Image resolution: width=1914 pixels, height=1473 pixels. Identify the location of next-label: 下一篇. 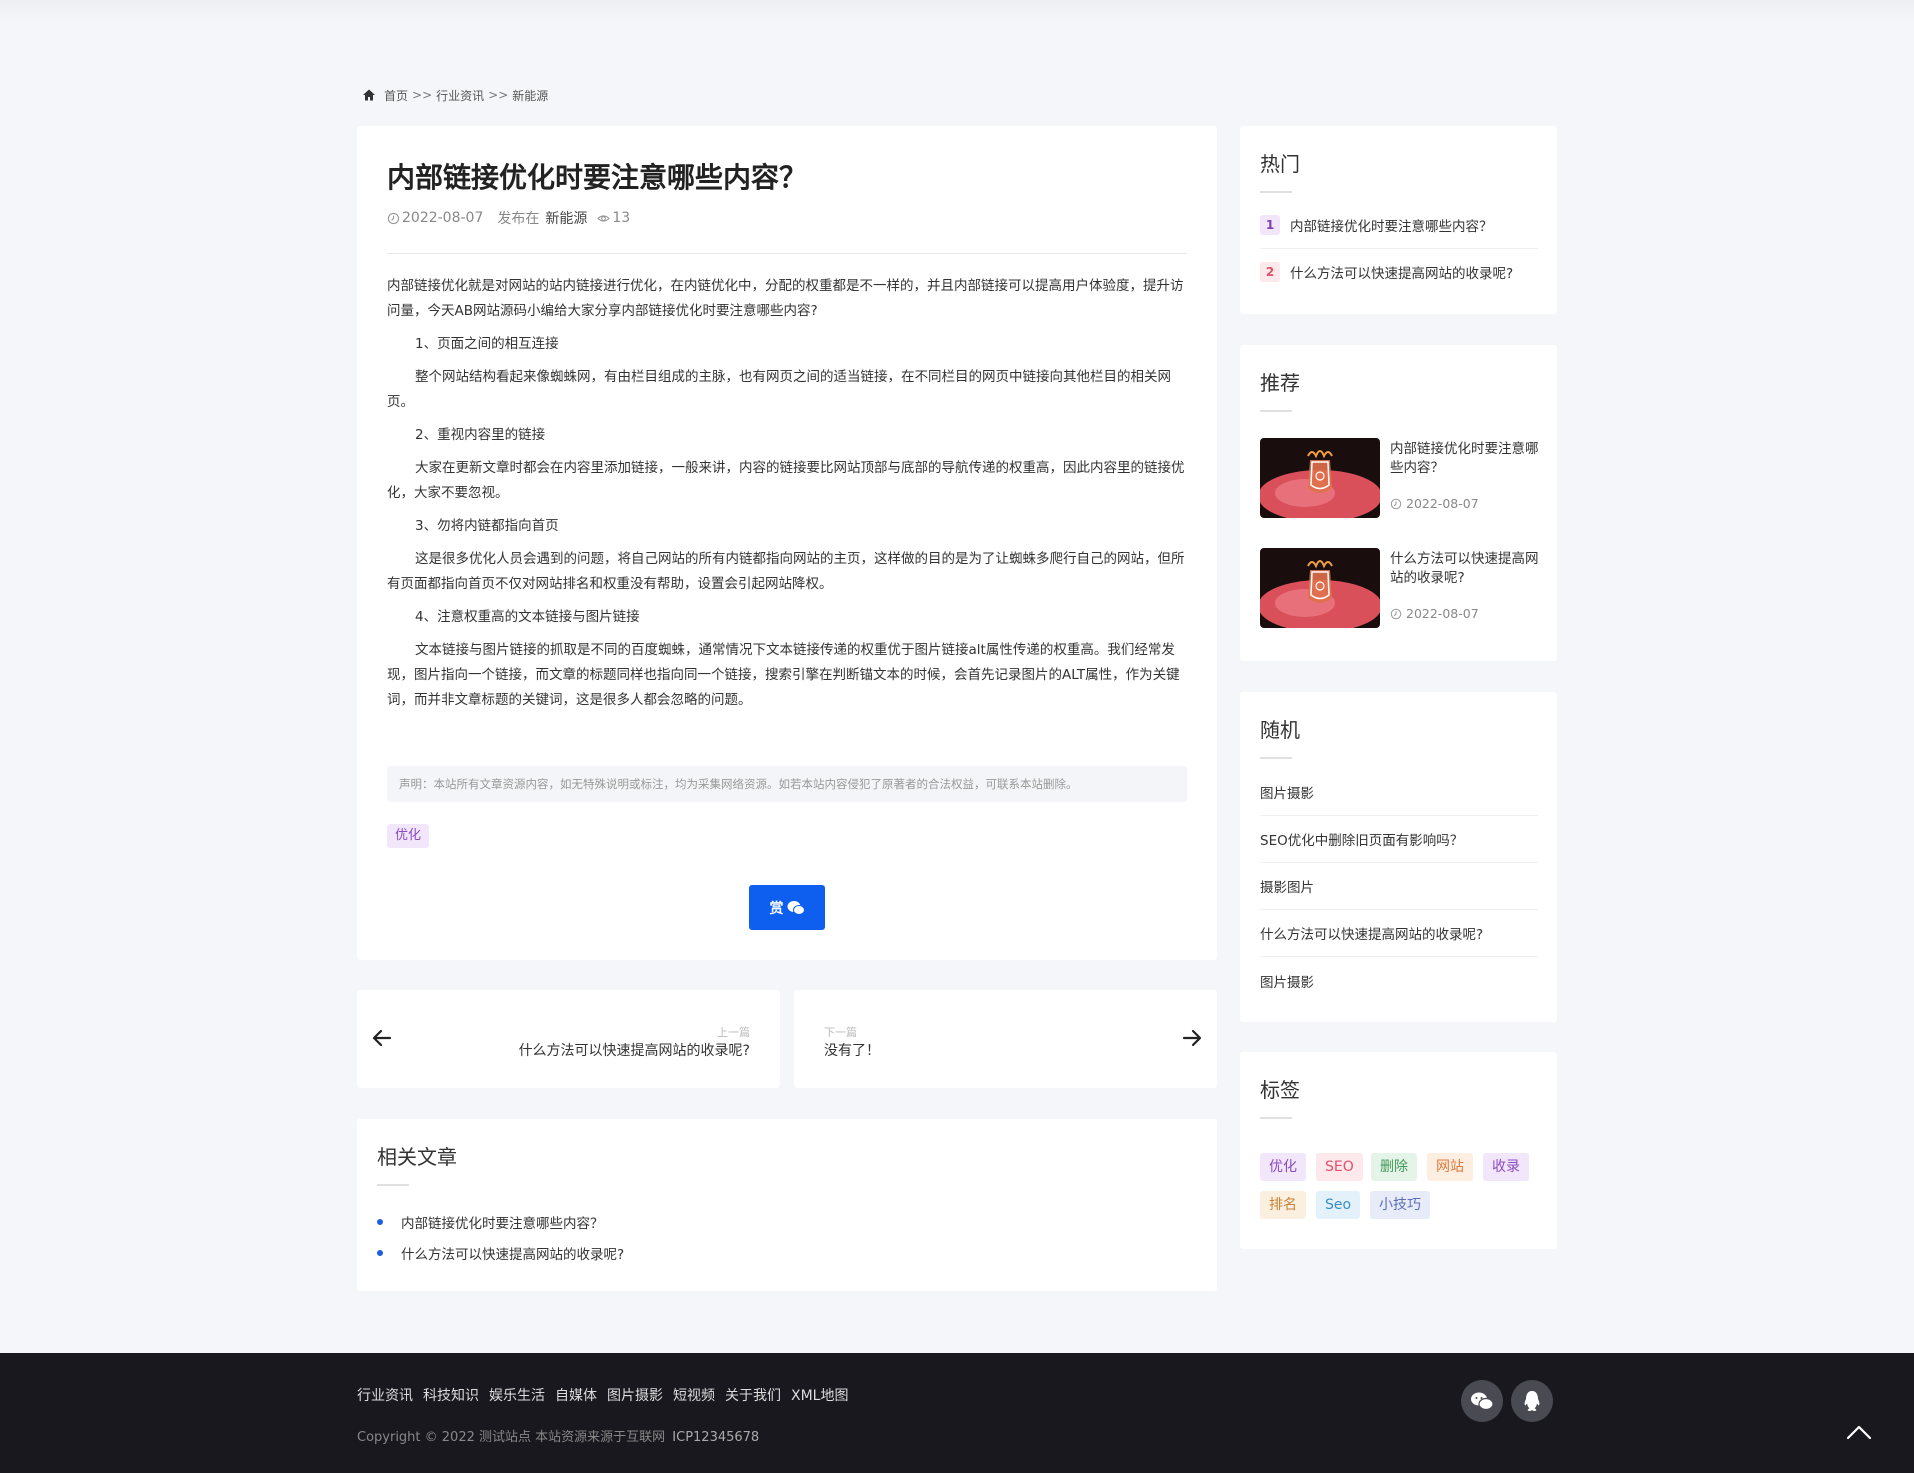
(840, 1032).